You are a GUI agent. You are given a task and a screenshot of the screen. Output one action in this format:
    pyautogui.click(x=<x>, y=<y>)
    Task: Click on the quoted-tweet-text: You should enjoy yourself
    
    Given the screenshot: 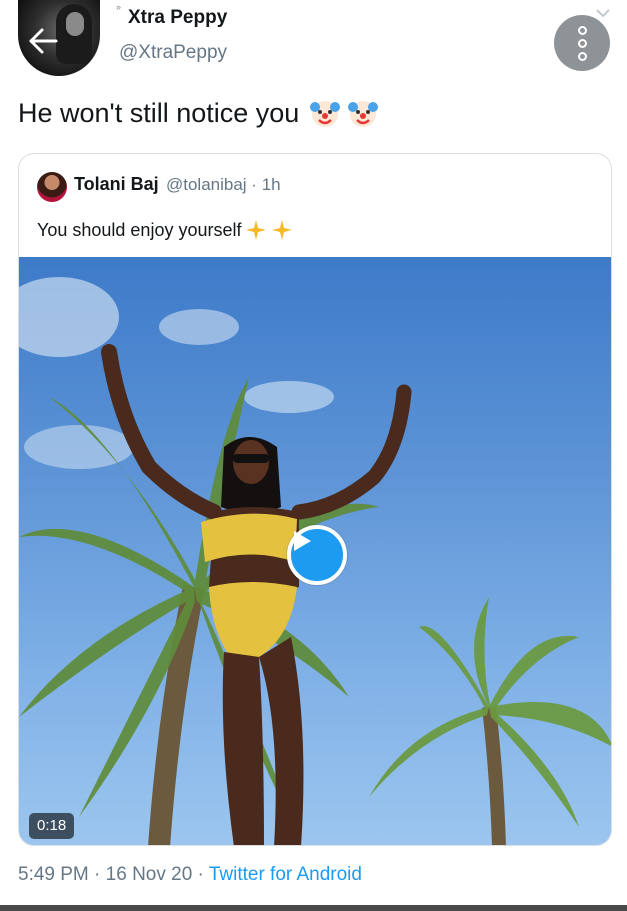 What is the action you would take?
    pyautogui.click(x=139, y=229)
    